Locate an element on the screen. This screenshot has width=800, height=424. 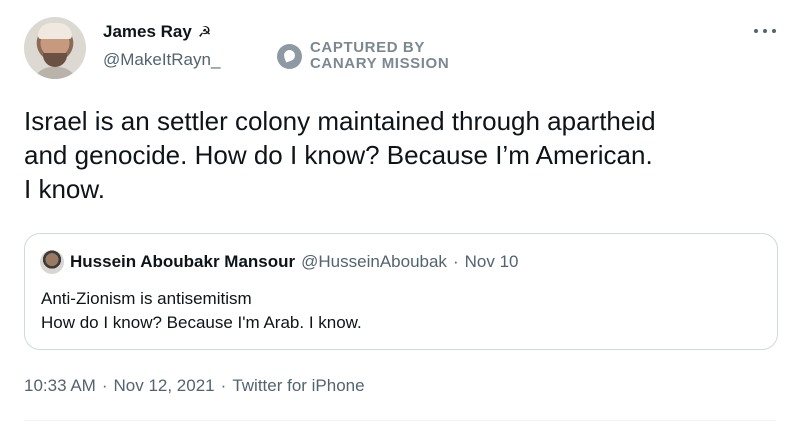
avatar-shirt is located at coordinates (55, 73).